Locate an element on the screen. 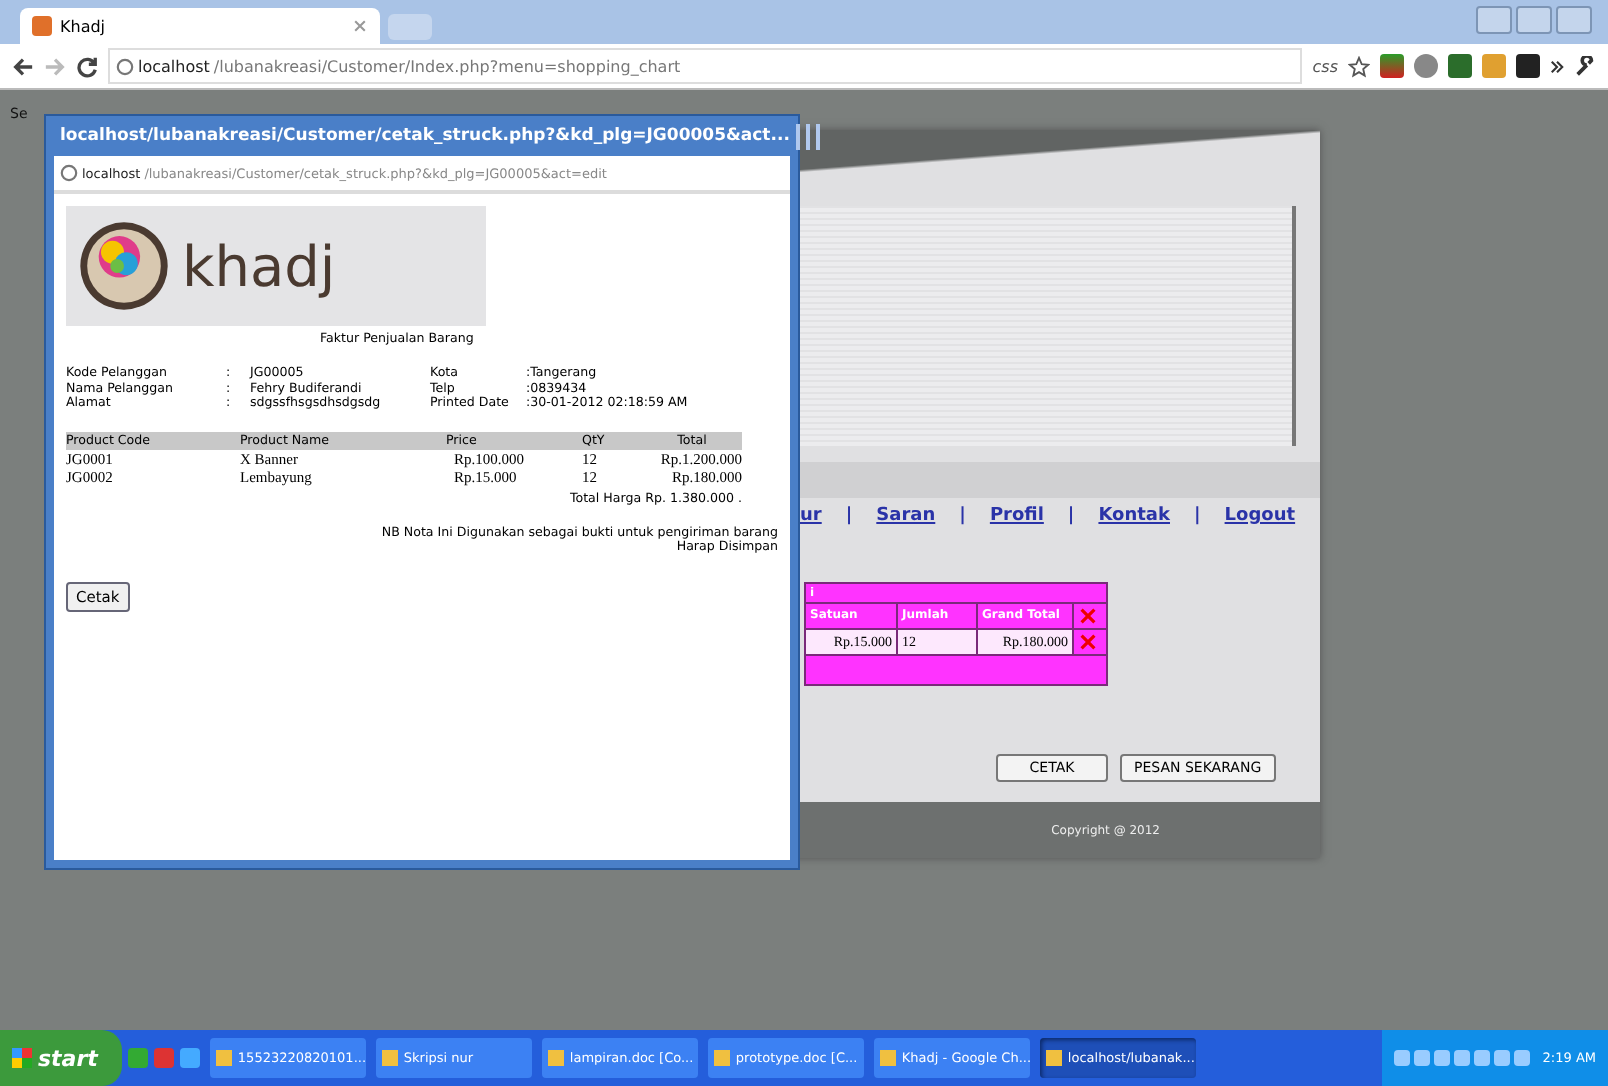 The height and width of the screenshot is (1086, 1608). reload-icon is located at coordinates (87, 66).